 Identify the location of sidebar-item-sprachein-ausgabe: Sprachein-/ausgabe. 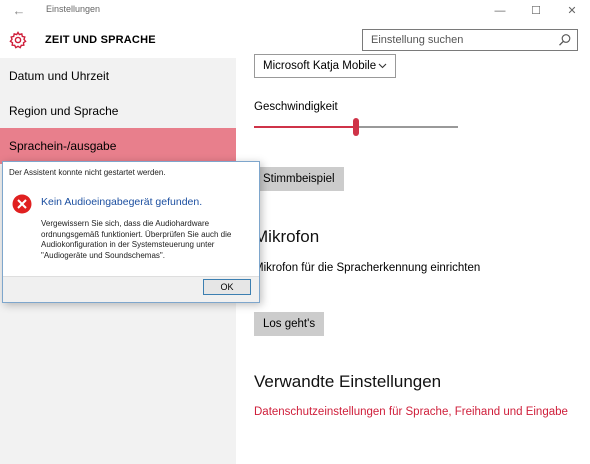
(118, 146).